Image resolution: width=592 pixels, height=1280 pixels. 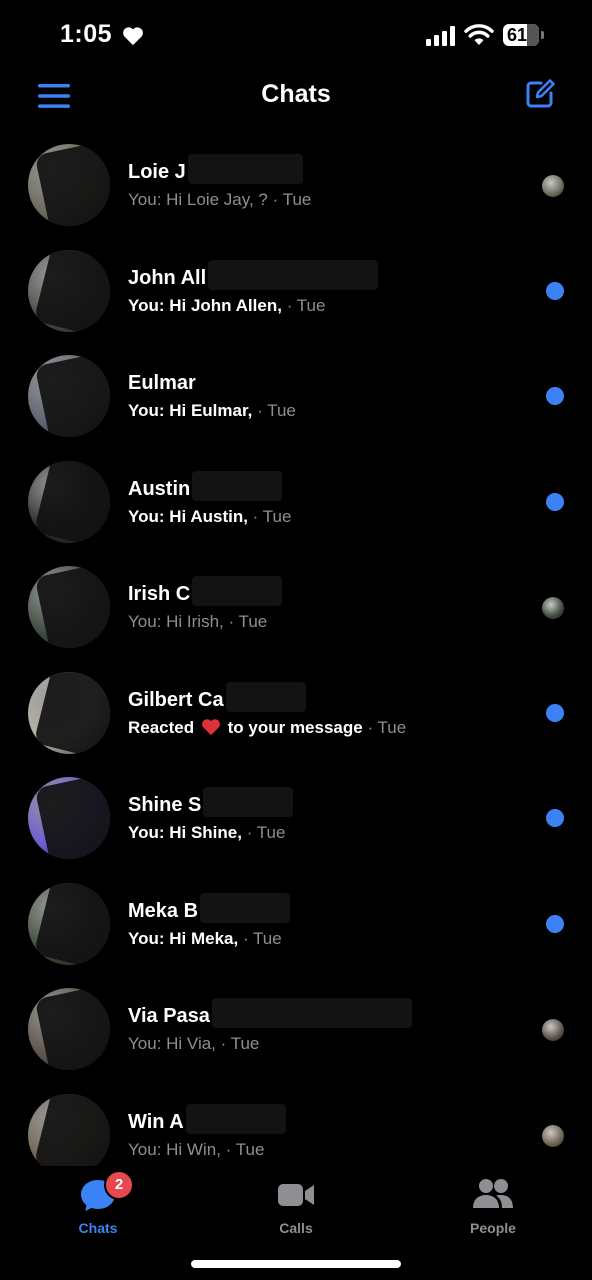 What do you see at coordinates (159, 594) in the screenshot?
I see `chat-name: Irish C` at bounding box center [159, 594].